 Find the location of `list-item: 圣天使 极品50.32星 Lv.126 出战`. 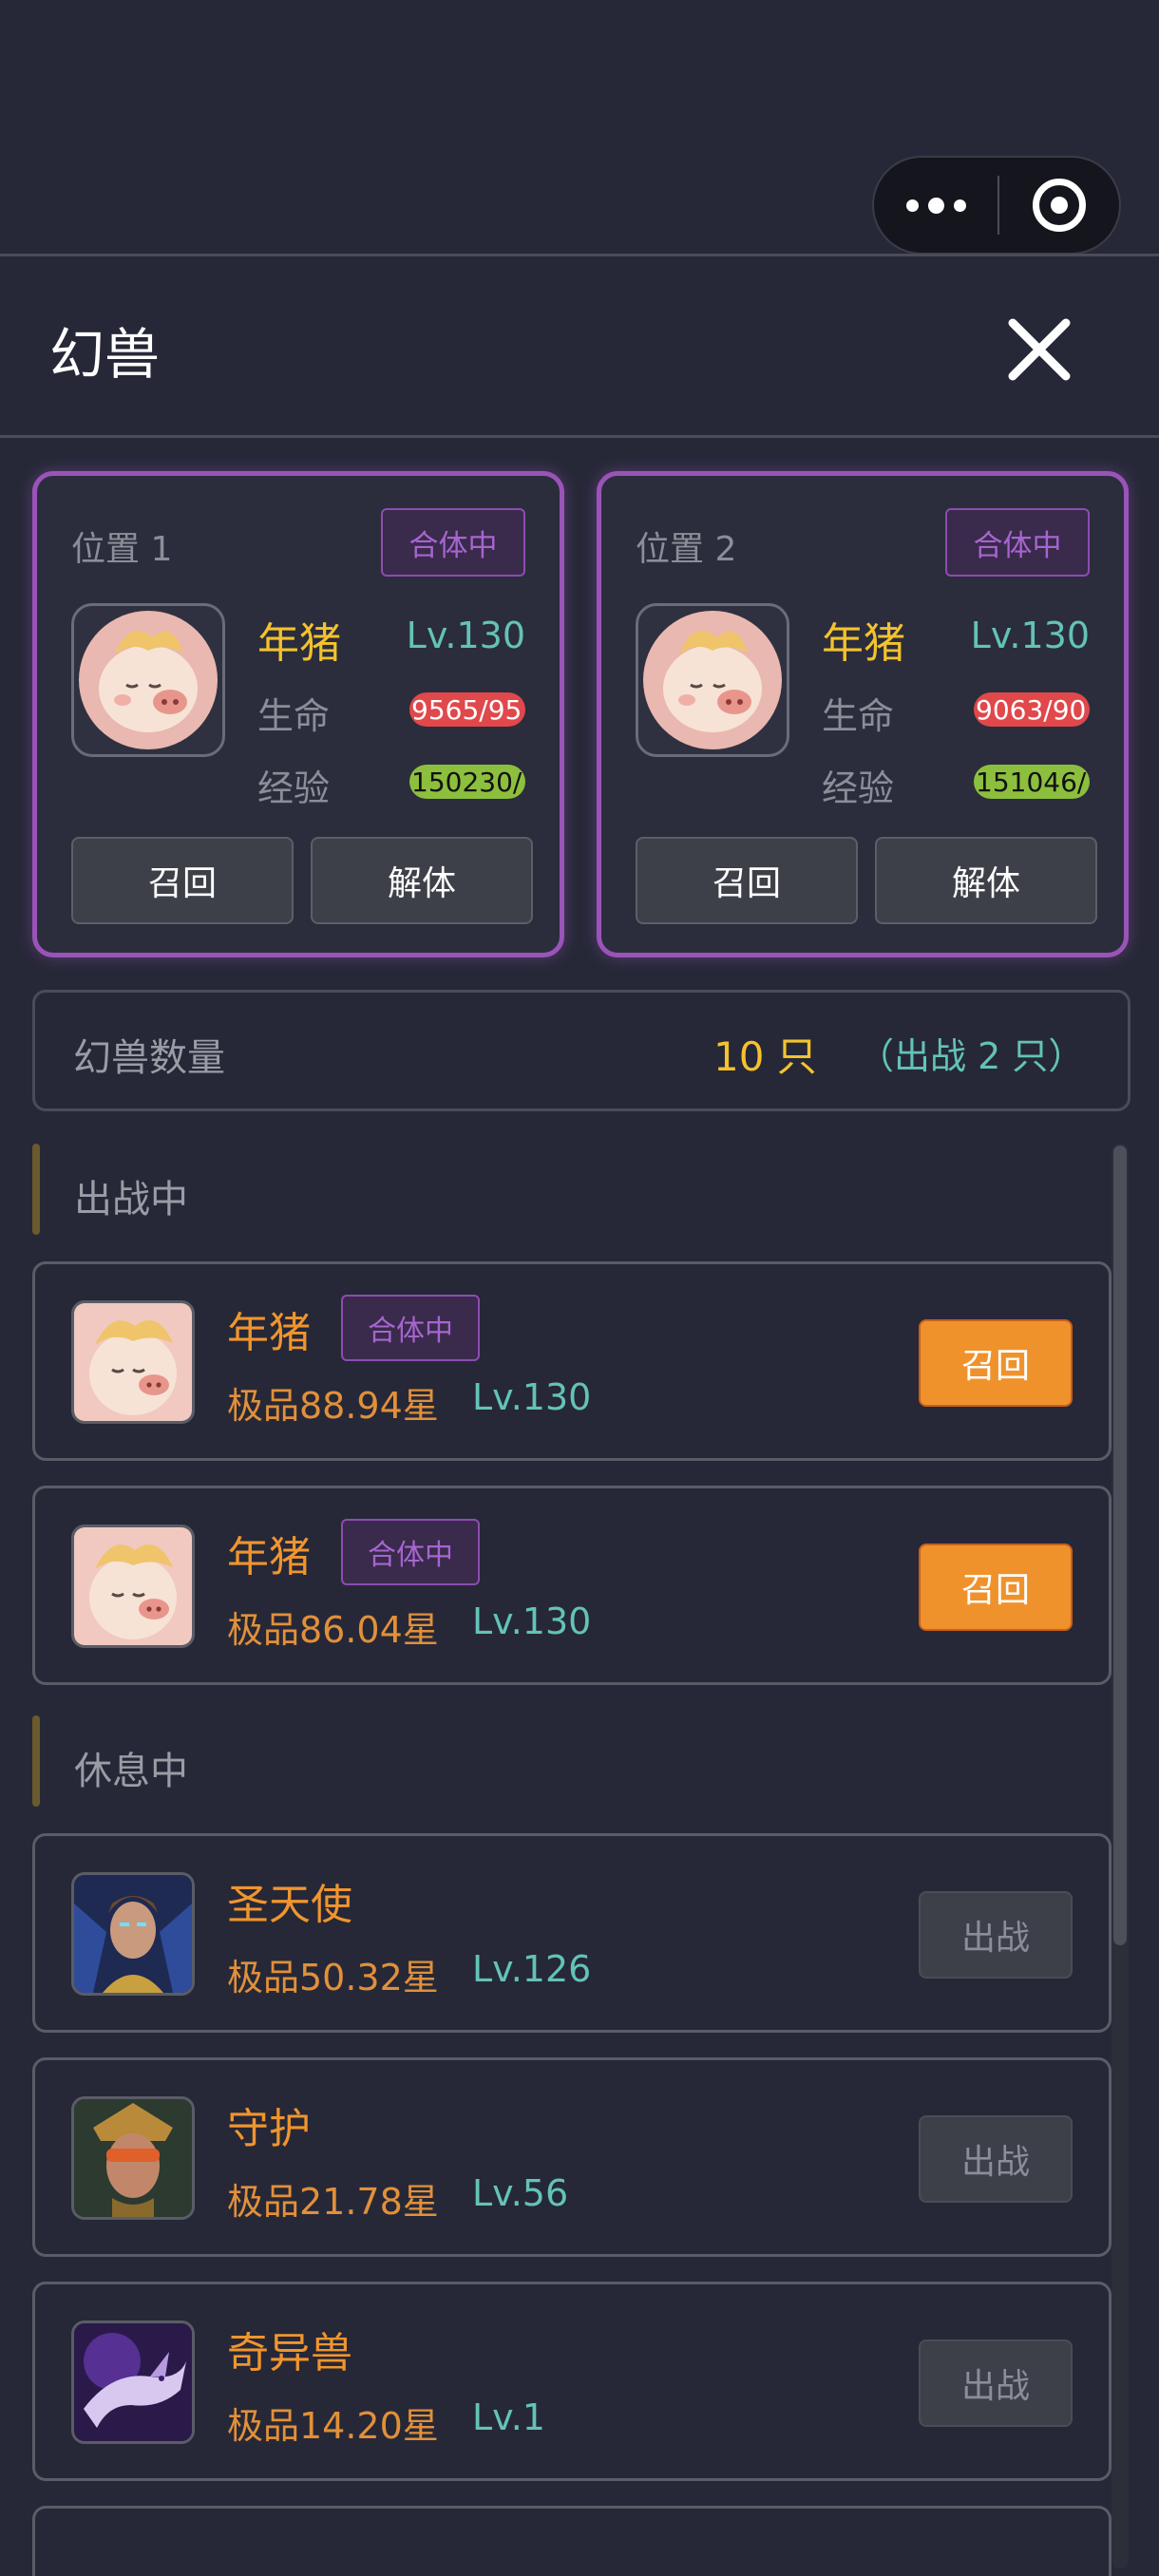

list-item: 圣天使 极品50.32星 Lv.126 出战 is located at coordinates (572, 1933).